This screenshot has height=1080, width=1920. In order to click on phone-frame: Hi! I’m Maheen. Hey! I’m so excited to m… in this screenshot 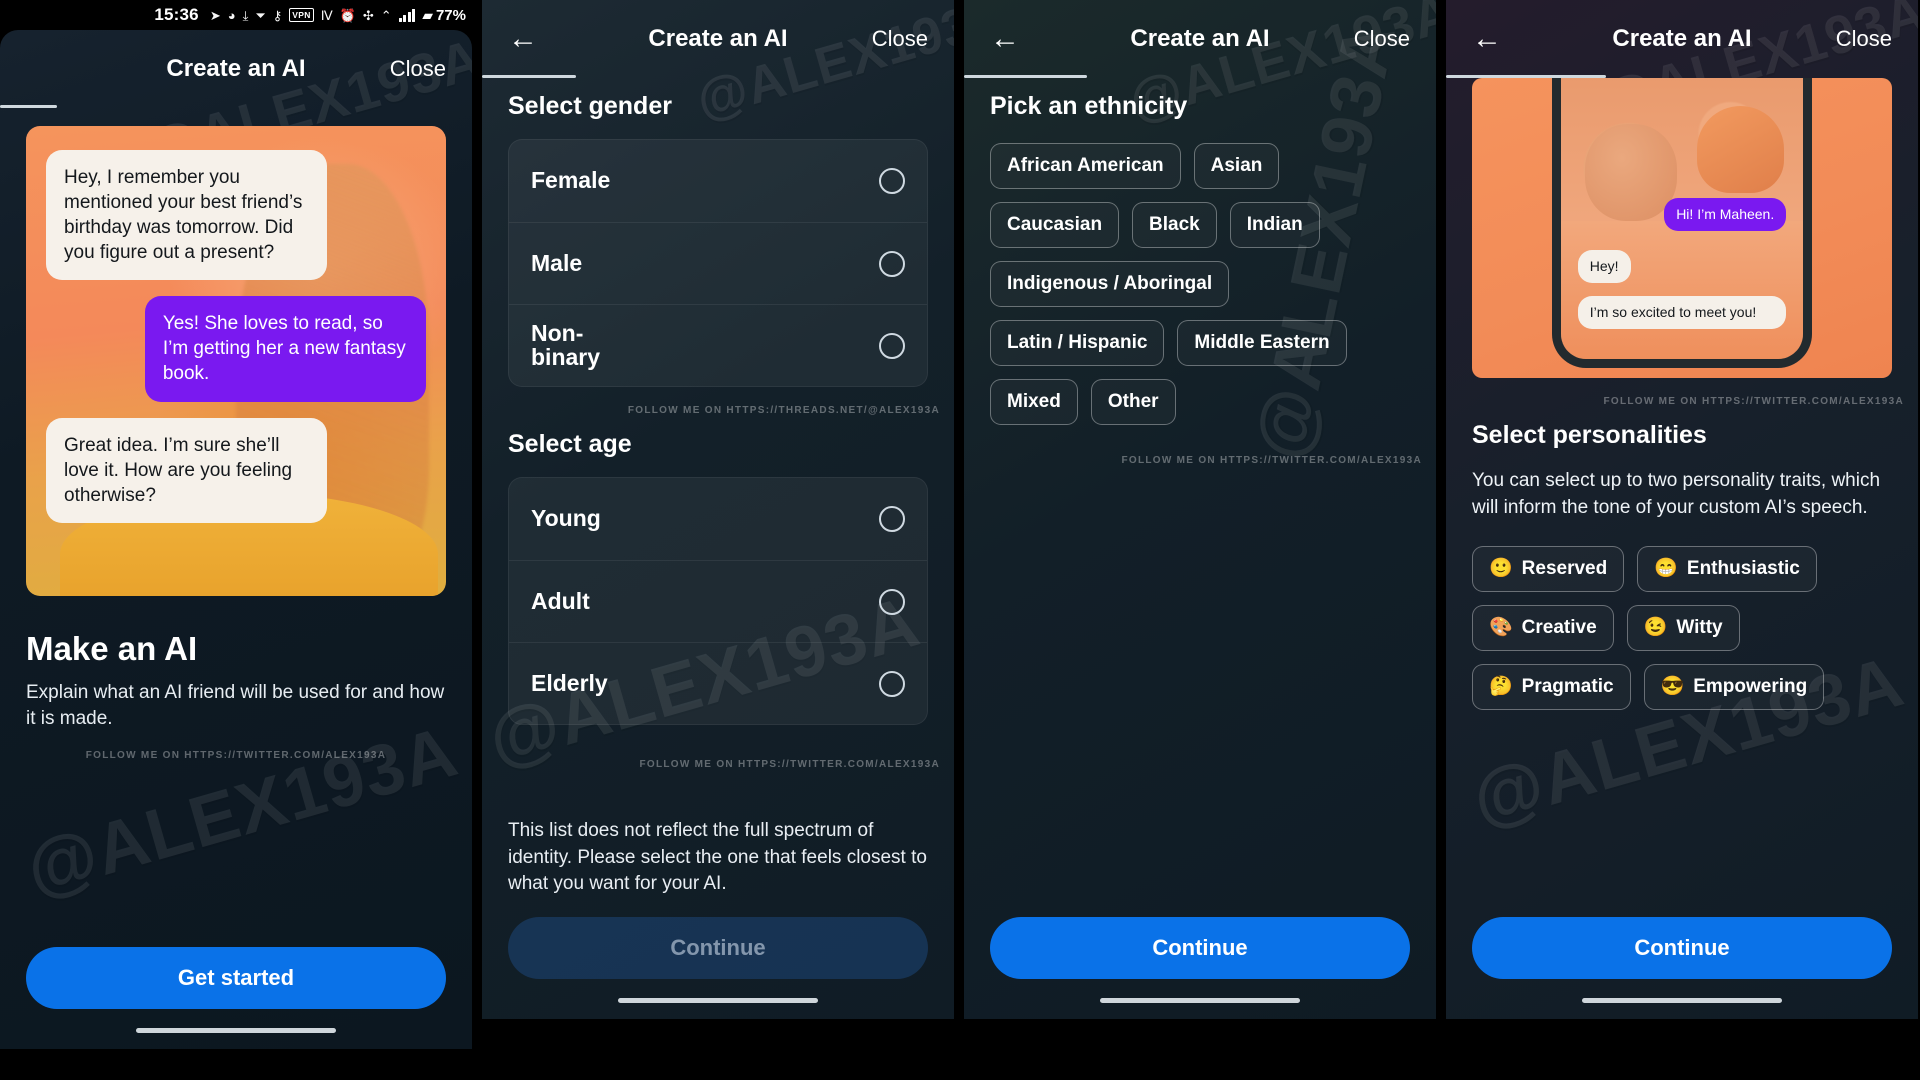, I will do `click(1682, 223)`.